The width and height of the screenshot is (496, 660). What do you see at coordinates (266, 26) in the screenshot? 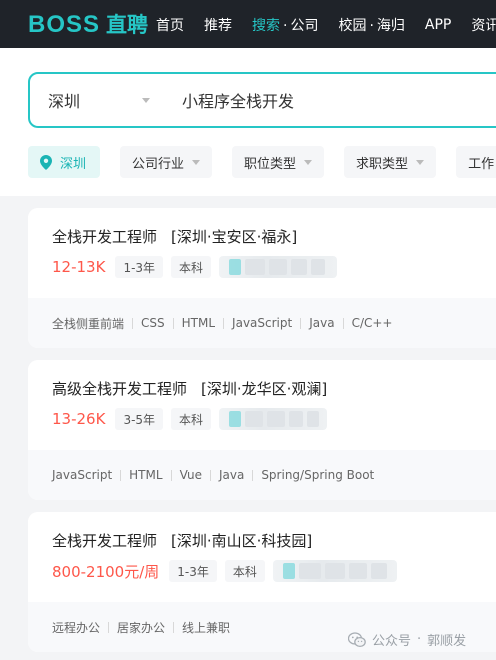
I see `nav-item-search-label: 搜索` at bounding box center [266, 26].